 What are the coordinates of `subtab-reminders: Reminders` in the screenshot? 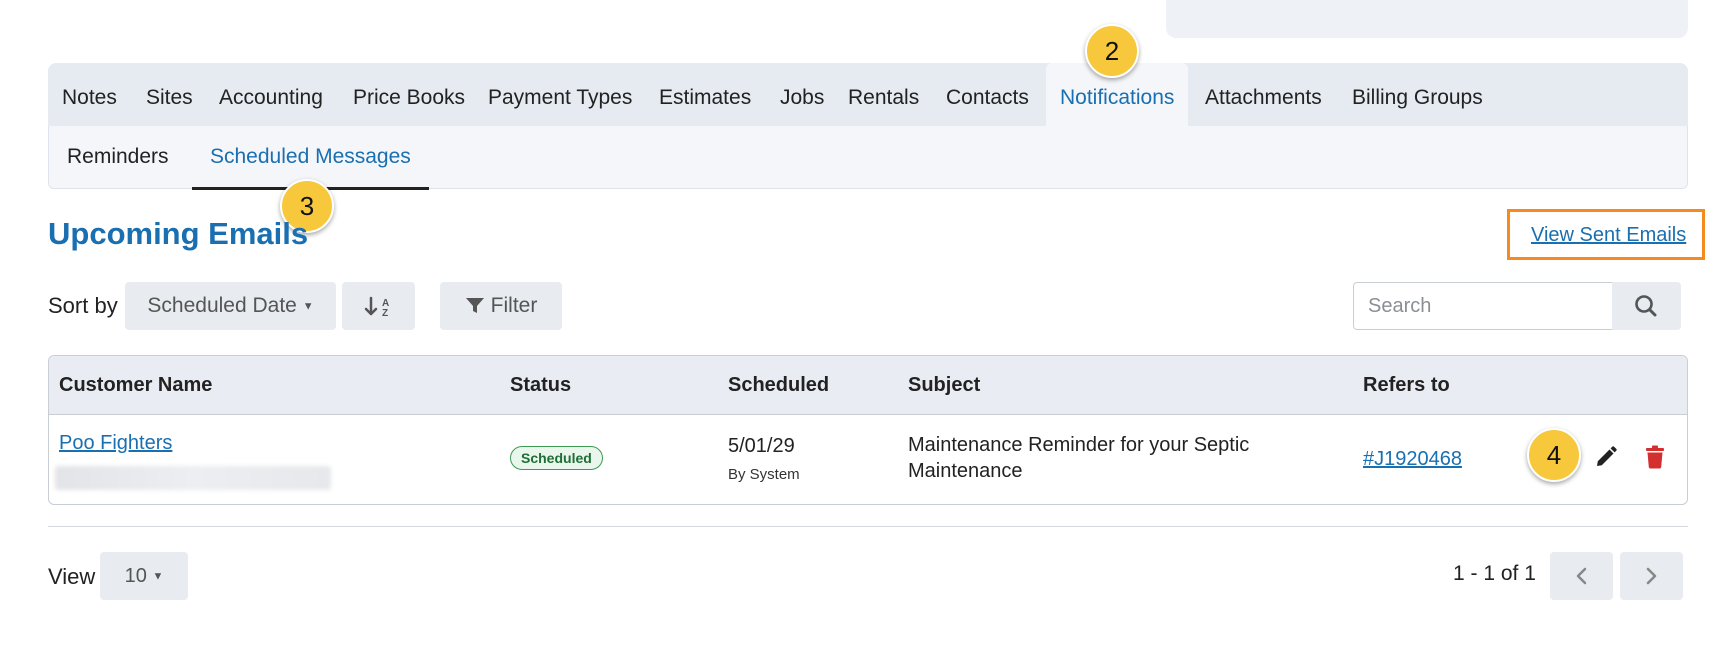 It's located at (118, 156).